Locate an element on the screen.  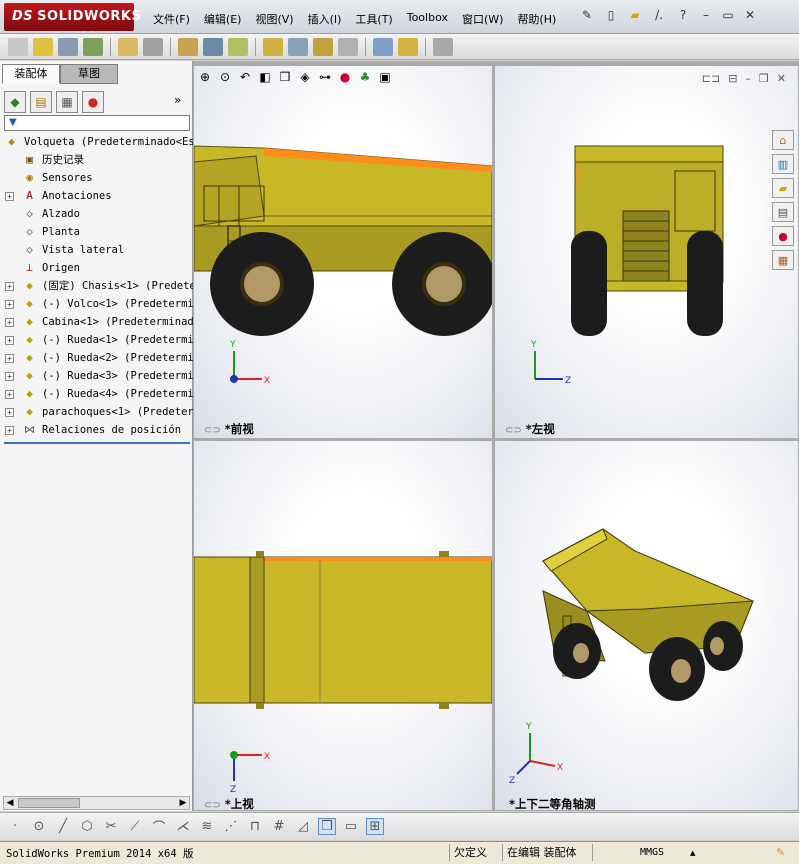
view-orientation-icon: ❒ is located at coordinates (285, 77).